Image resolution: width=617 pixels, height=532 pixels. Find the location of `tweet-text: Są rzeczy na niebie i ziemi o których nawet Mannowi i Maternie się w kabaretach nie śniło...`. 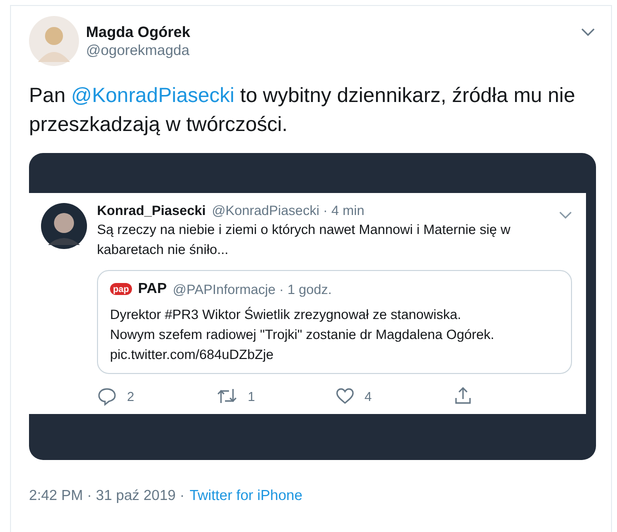

tweet-text: Są rzeczy na niebie i ziemi o których nawet Mannowi i Maternie się w kabaretach nie śniło... is located at coordinates (304, 240).